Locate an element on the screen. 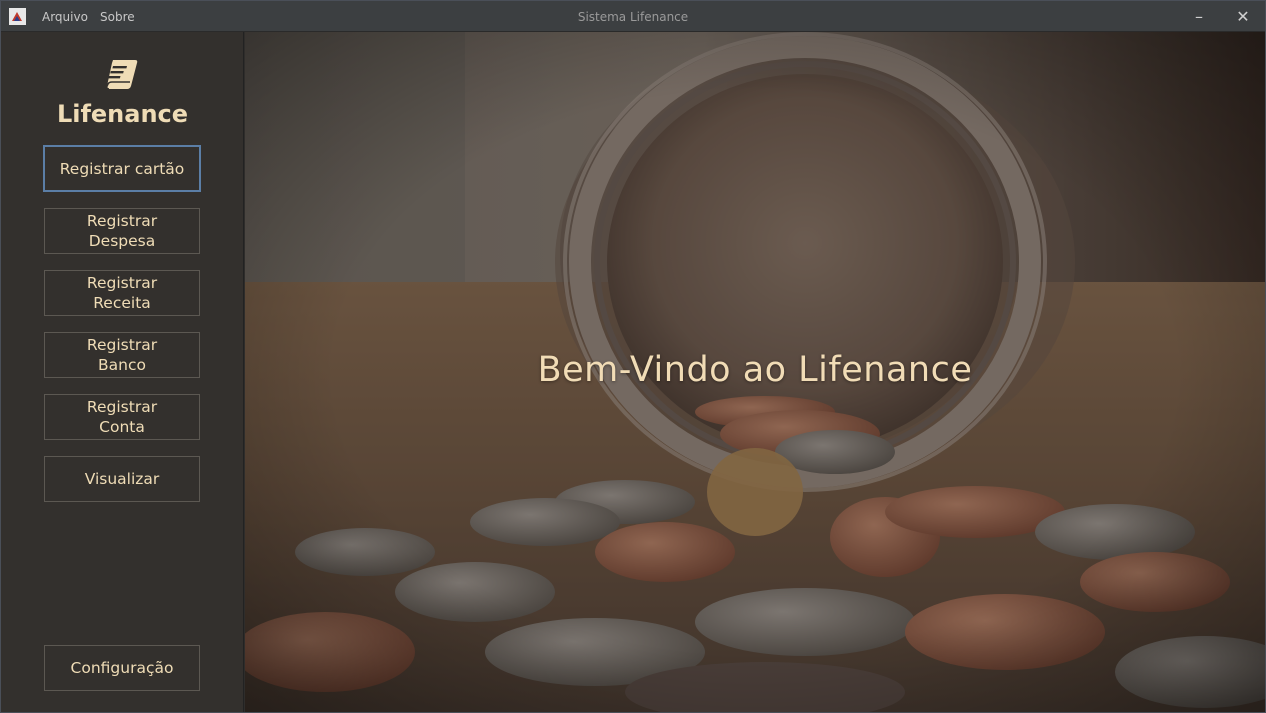 This screenshot has height=713, width=1266. visualizar-button: Visualizar is located at coordinates (122, 479).